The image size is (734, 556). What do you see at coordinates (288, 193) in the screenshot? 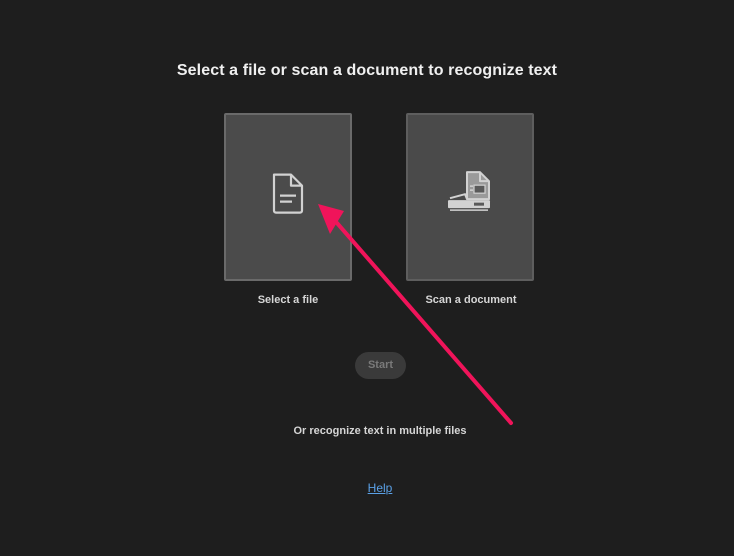
I see `document-icon` at bounding box center [288, 193].